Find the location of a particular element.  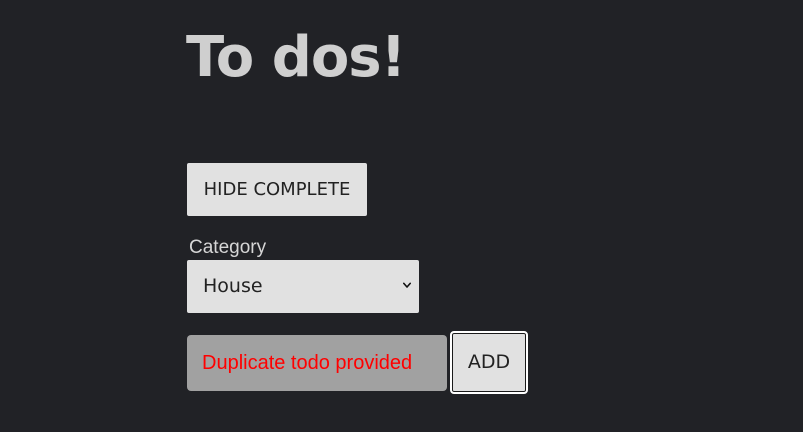

category-select-value: House is located at coordinates (233, 286).